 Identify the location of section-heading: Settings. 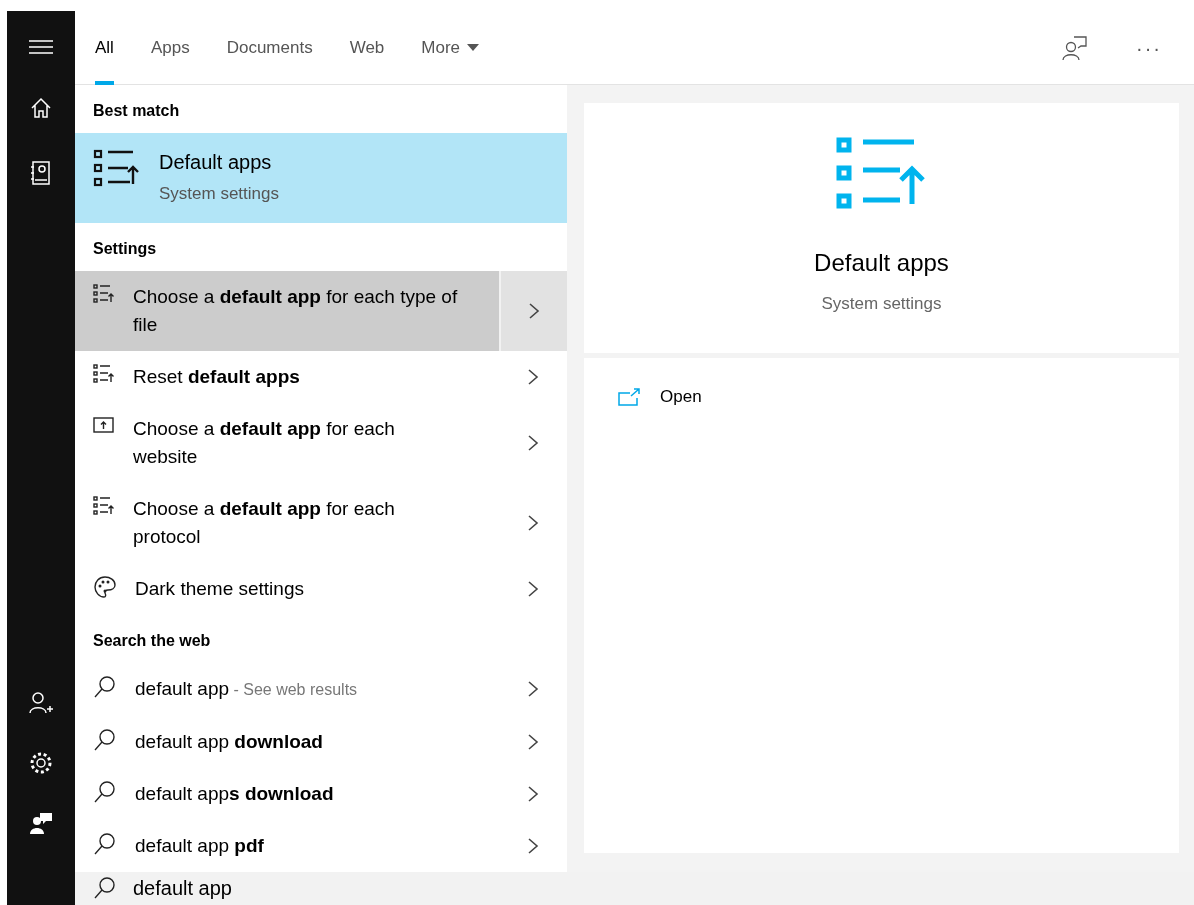
(125, 248).